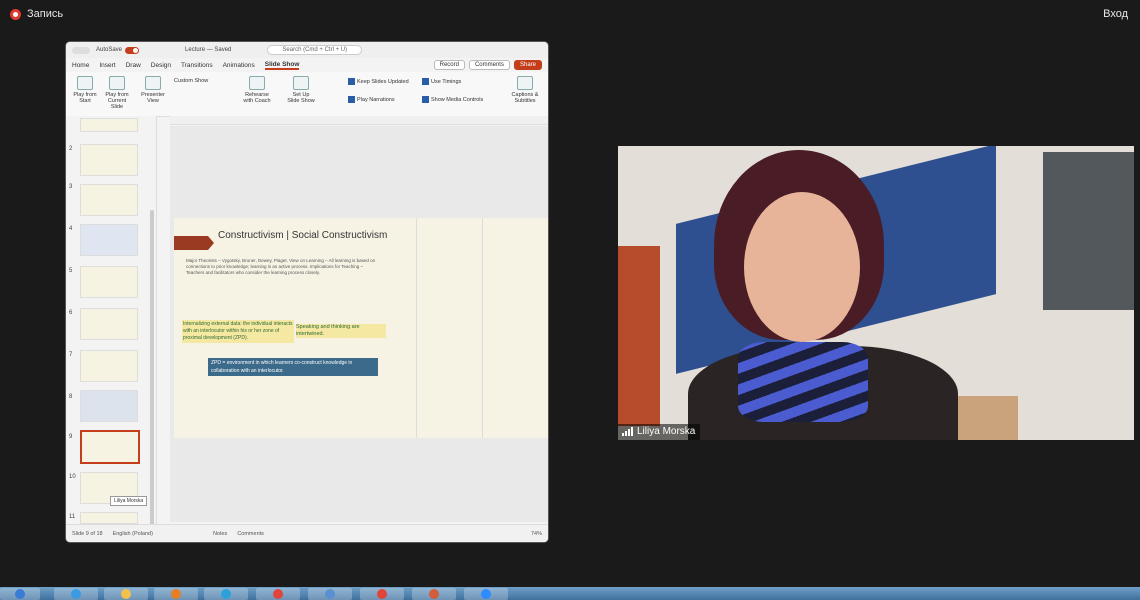  What do you see at coordinates (457, 99) in the screenshot?
I see `show-media-controls-label: Show Media Controls` at bounding box center [457, 99].